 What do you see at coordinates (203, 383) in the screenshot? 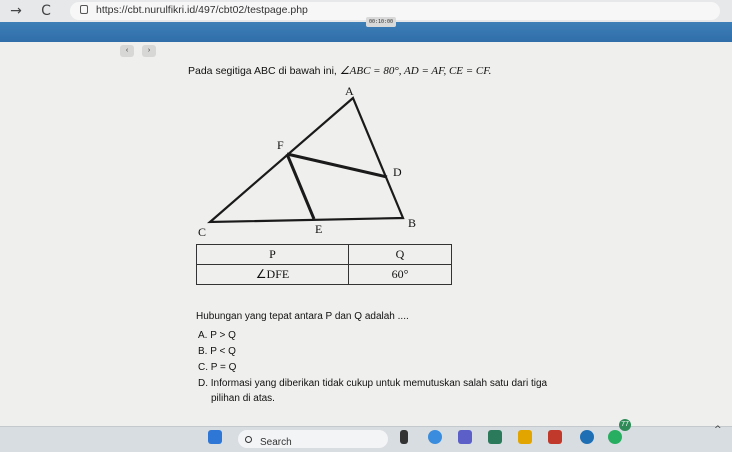
I see `option-d-label: D.` at bounding box center [203, 383].